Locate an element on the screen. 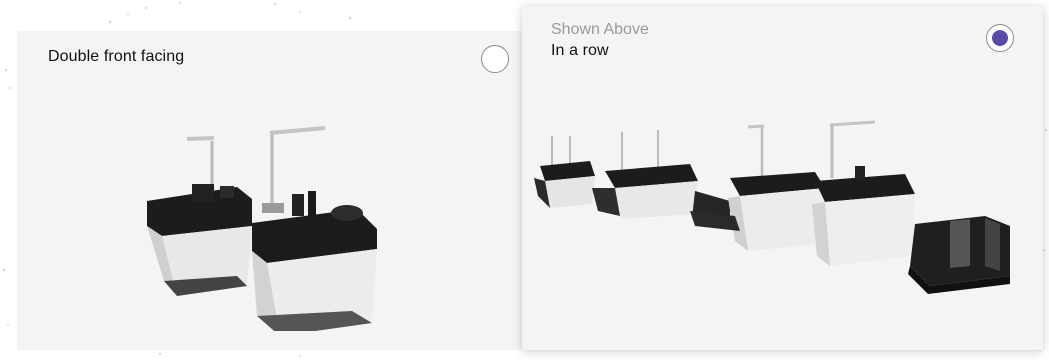 The width and height of the screenshot is (1049, 360). radio-selected-dot is located at coordinates (1000, 38).